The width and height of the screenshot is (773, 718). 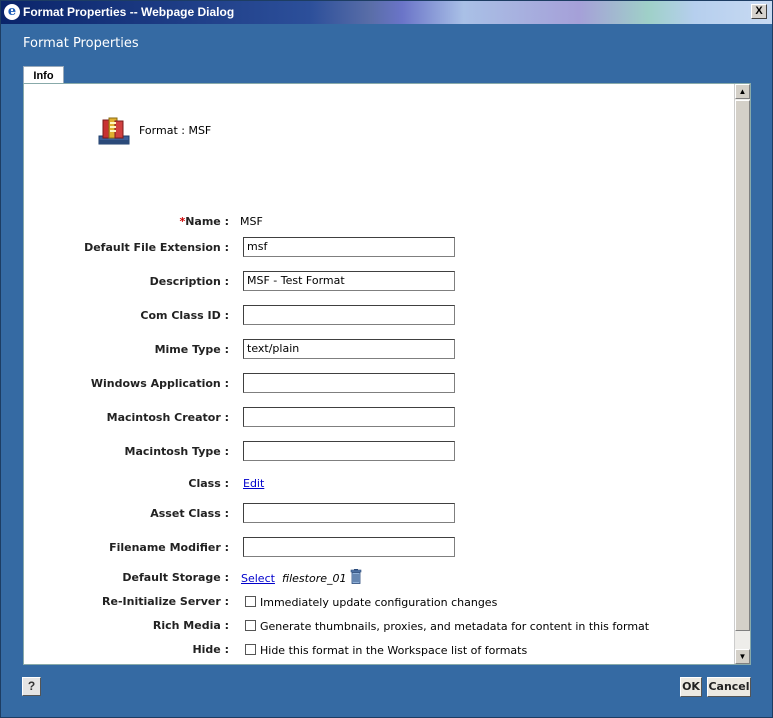 What do you see at coordinates (759, 11) in the screenshot?
I see `close-button: X` at bounding box center [759, 11].